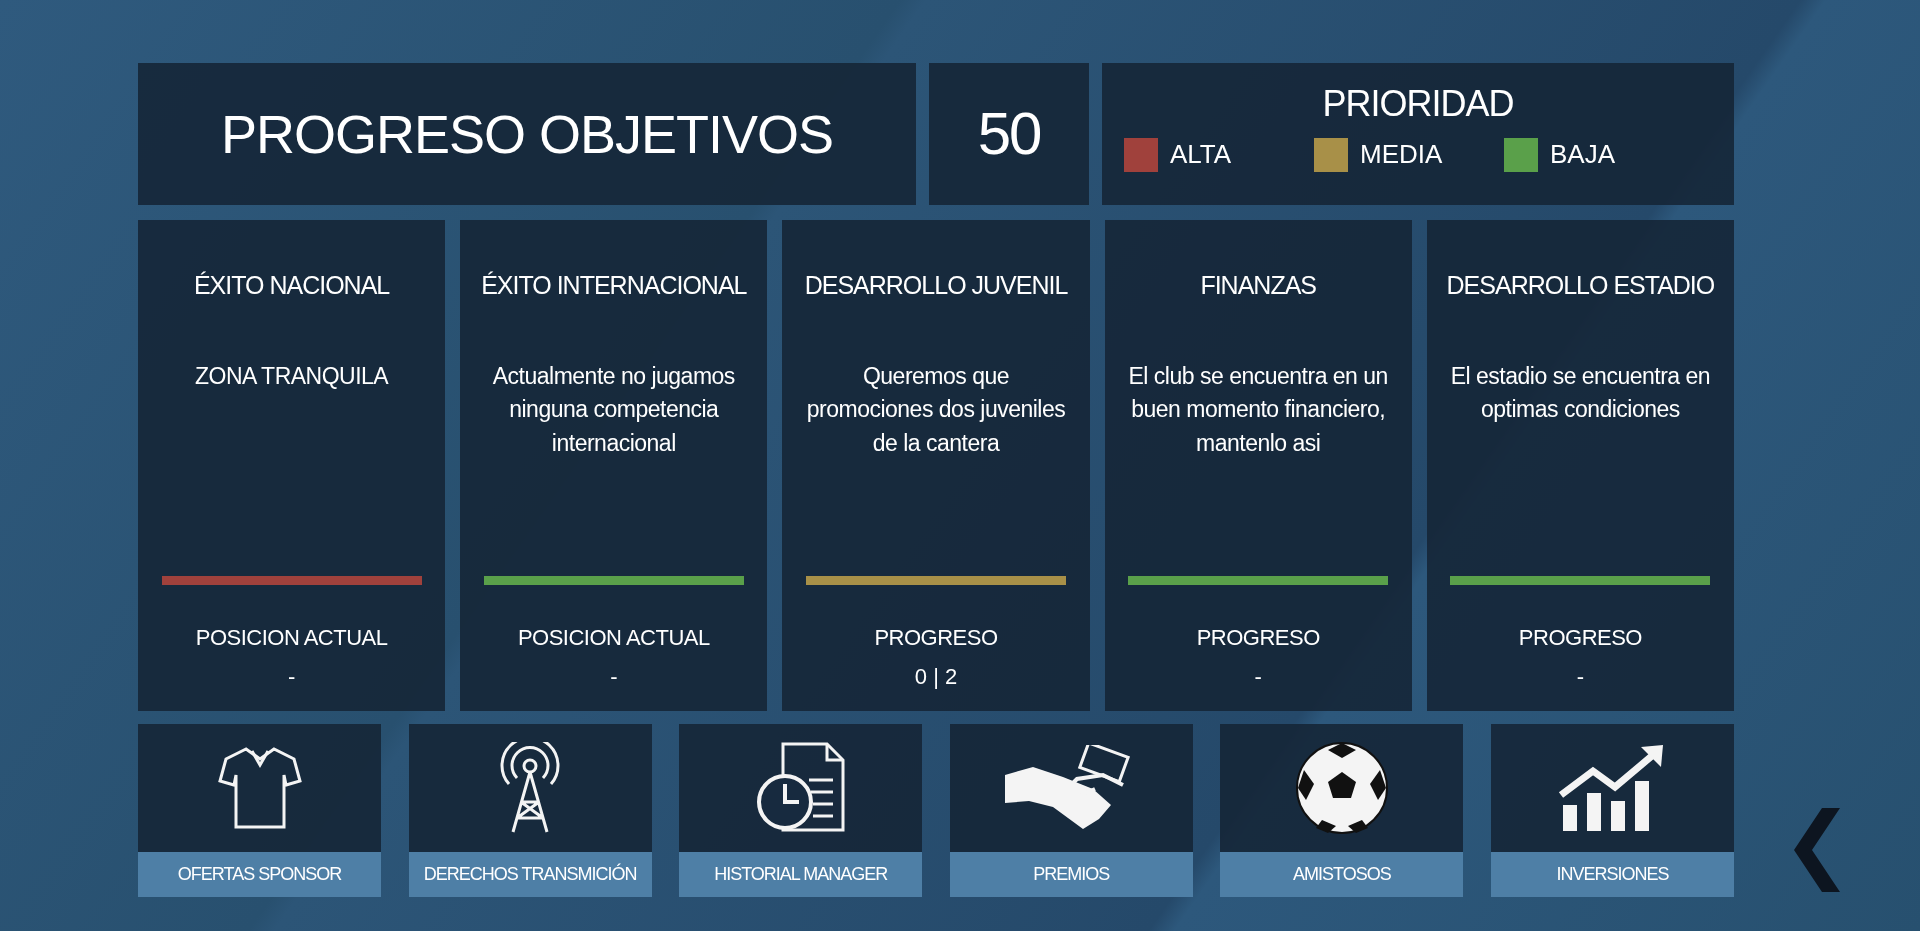 This screenshot has height=931, width=1920. I want to click on shortcut-tile: HISTORIAL MANAGER, so click(801, 810).